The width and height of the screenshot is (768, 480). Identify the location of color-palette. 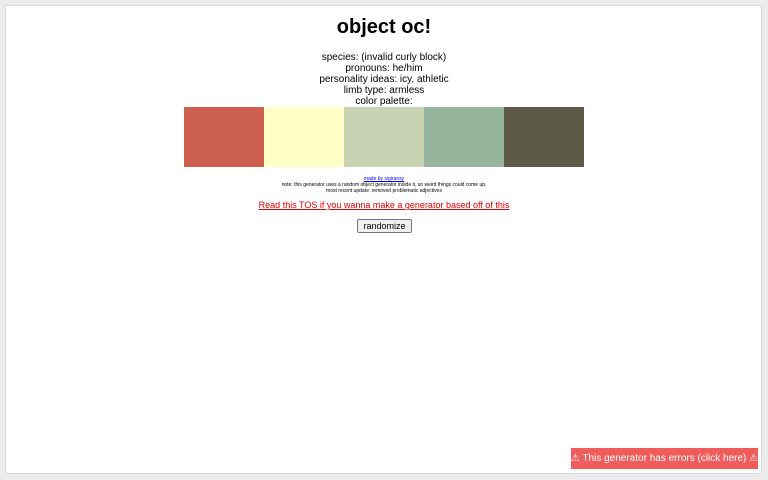
(384, 137).